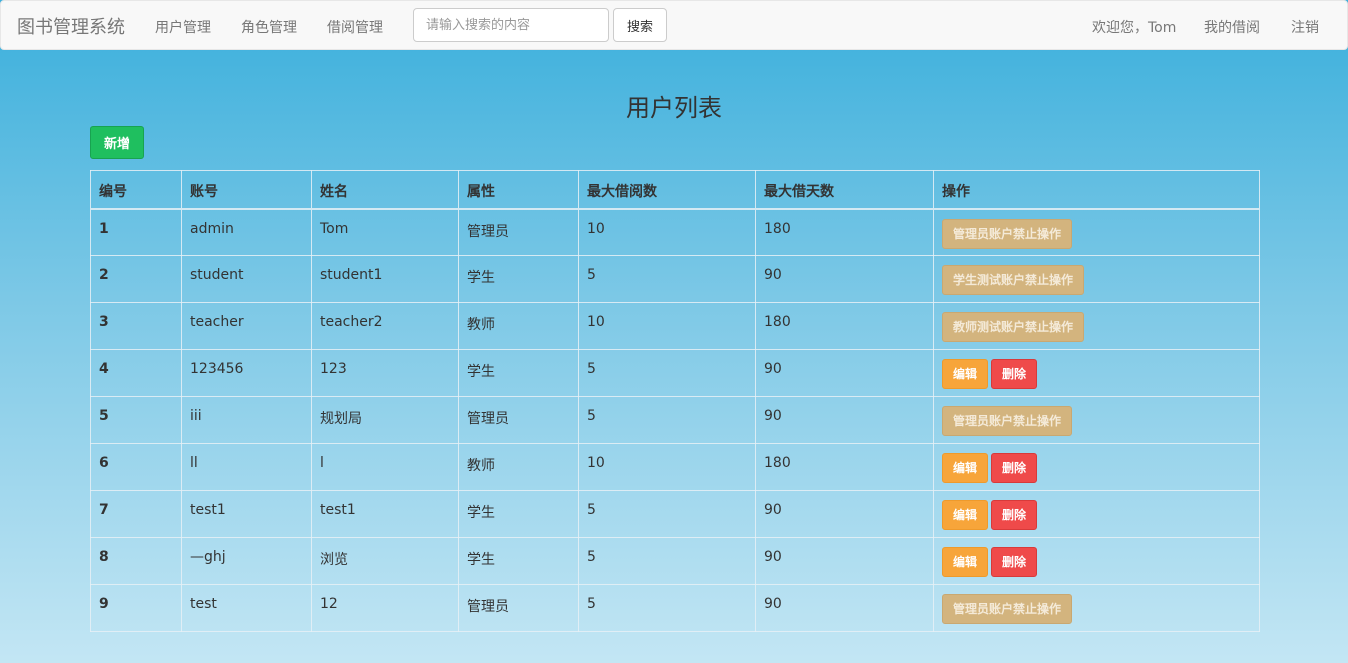  What do you see at coordinates (640, 25) in the screenshot?
I see `search-button: 搜索` at bounding box center [640, 25].